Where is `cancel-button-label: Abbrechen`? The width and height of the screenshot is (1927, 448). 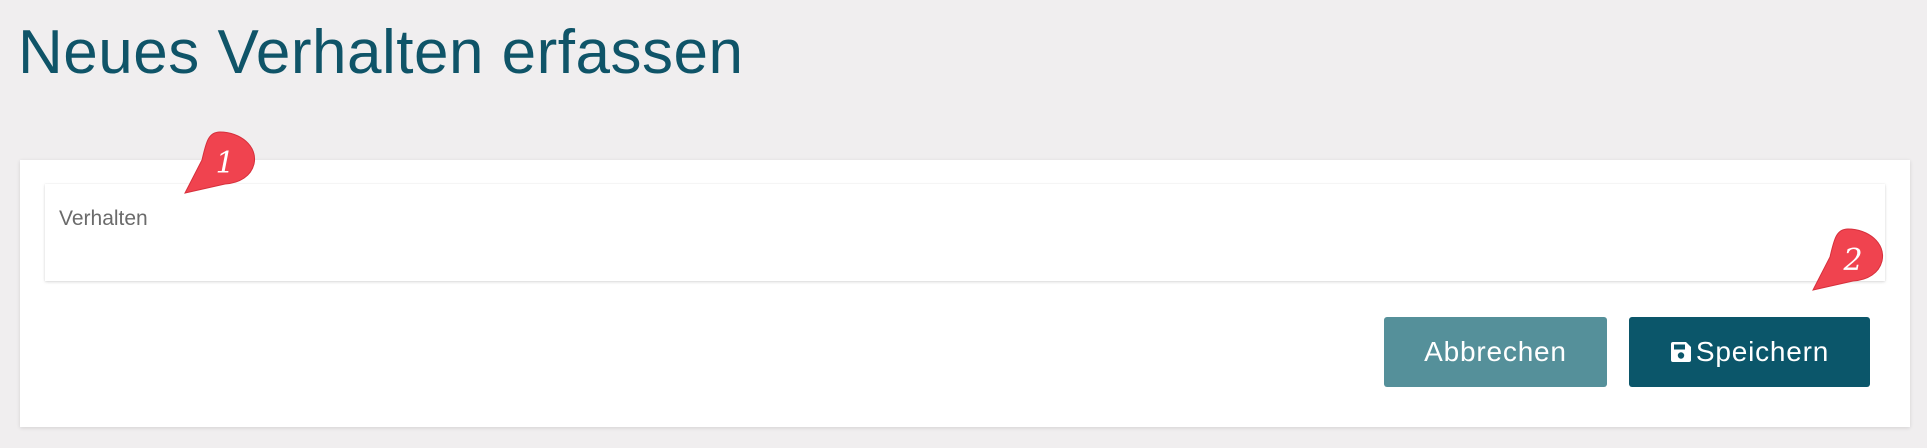 cancel-button-label: Abbrechen is located at coordinates (1495, 351).